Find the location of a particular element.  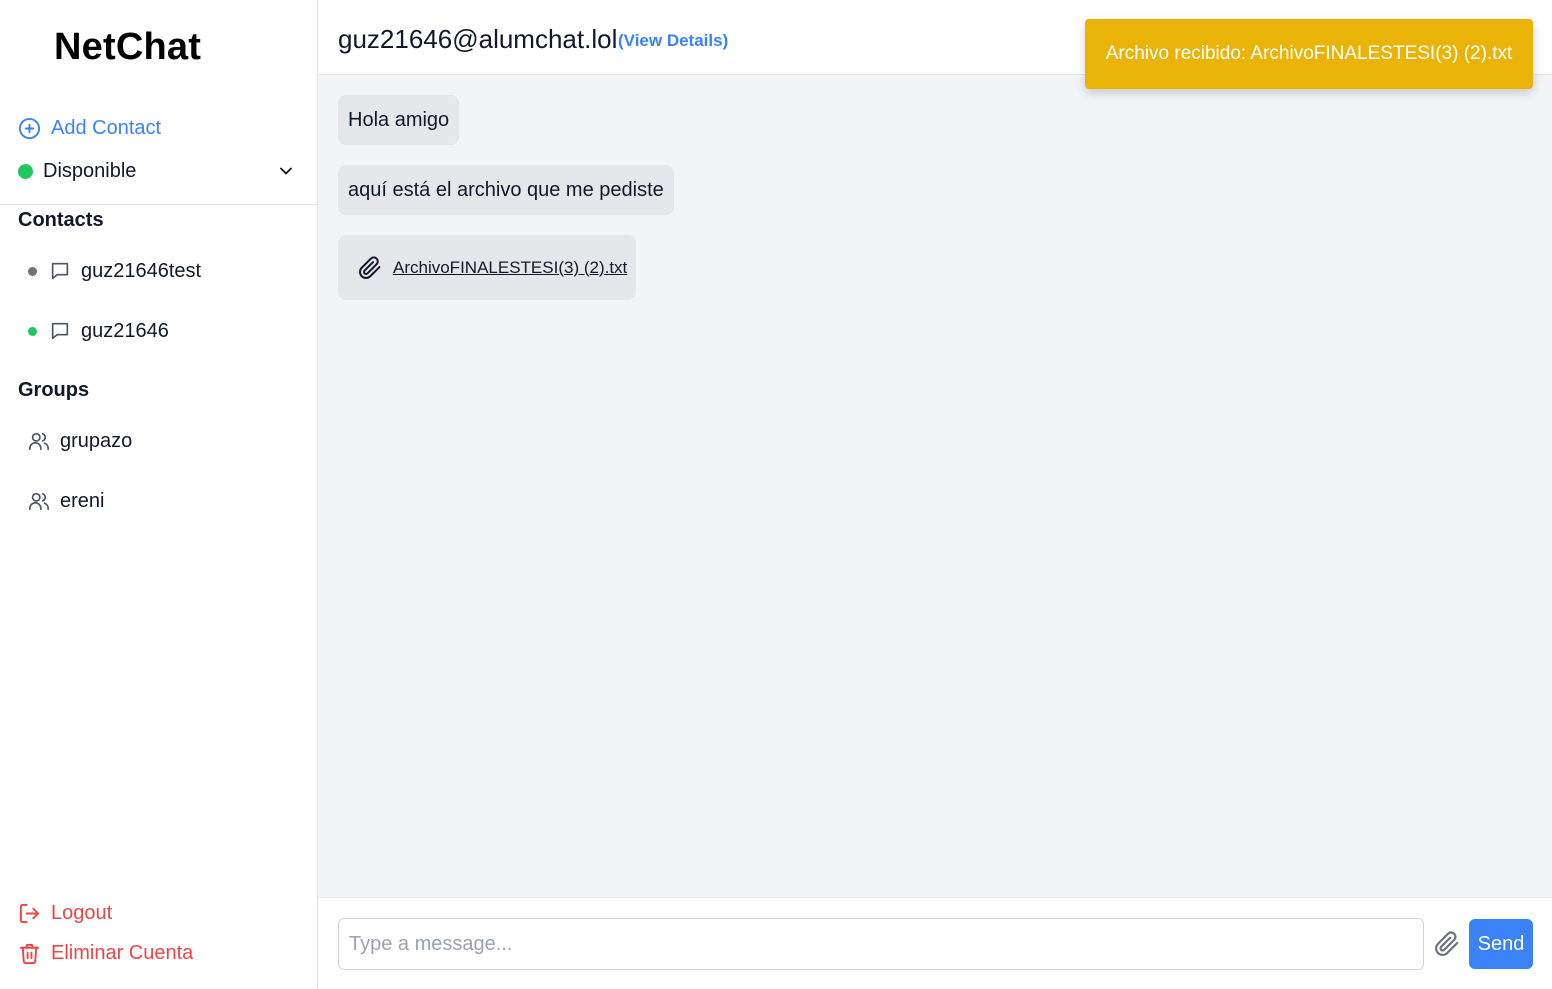

contact-item-guz21646: guz21646 is located at coordinates (98, 331).